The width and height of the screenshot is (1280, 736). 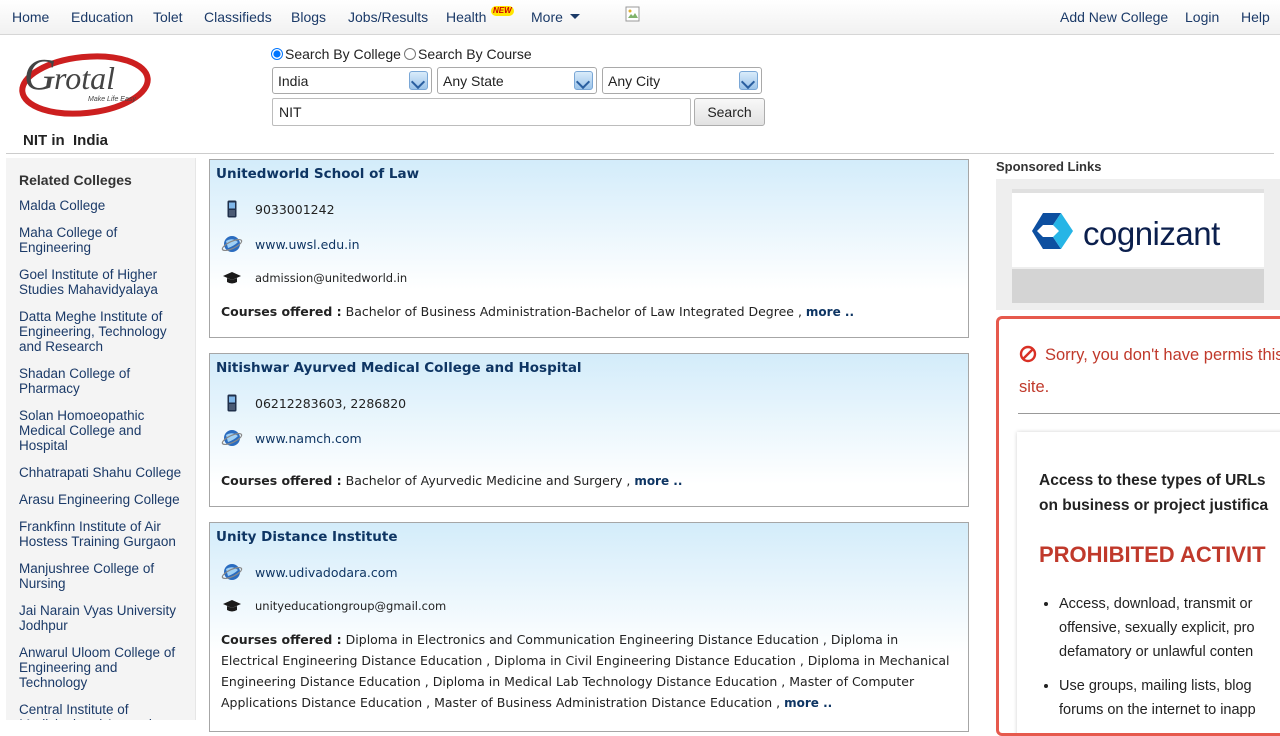 What do you see at coordinates (331, 403) in the screenshot?
I see `phone-number: 06212283603, 2286820` at bounding box center [331, 403].